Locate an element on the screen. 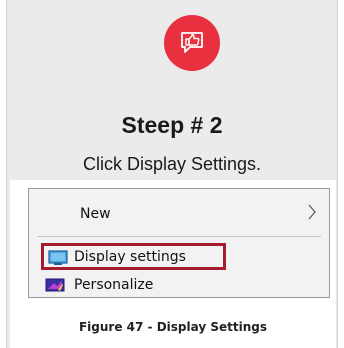 This screenshot has height=348, width=344. menu-item-label: Personalize is located at coordinates (114, 285).